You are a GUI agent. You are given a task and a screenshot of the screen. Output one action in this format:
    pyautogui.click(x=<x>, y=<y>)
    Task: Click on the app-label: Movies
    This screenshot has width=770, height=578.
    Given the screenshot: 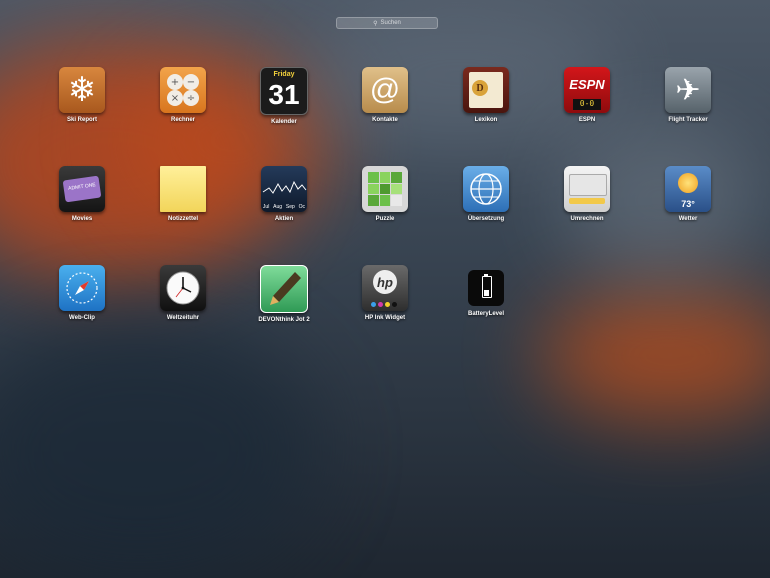 What is the action you would take?
    pyautogui.click(x=82, y=219)
    